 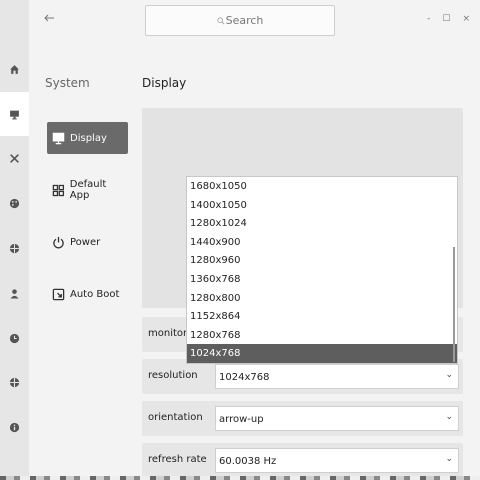 What do you see at coordinates (67, 83) in the screenshot?
I see `sidebar-title: System` at bounding box center [67, 83].